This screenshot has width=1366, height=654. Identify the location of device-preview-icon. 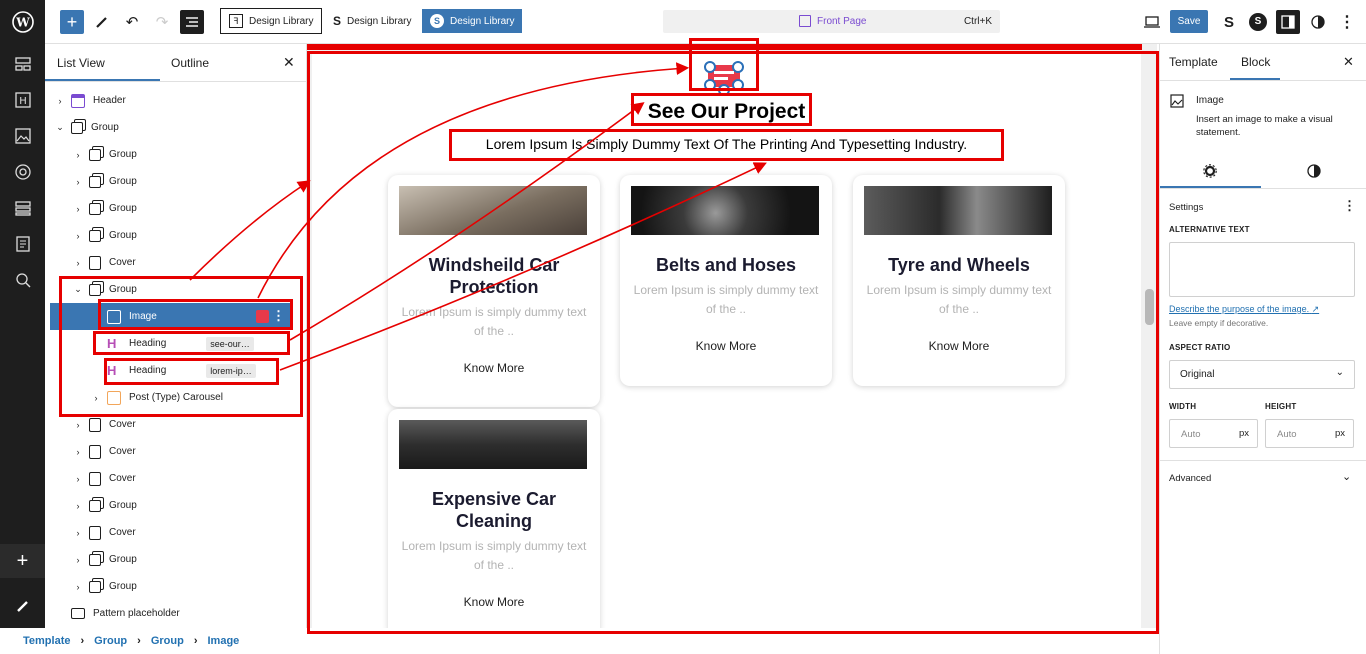
(1152, 22).